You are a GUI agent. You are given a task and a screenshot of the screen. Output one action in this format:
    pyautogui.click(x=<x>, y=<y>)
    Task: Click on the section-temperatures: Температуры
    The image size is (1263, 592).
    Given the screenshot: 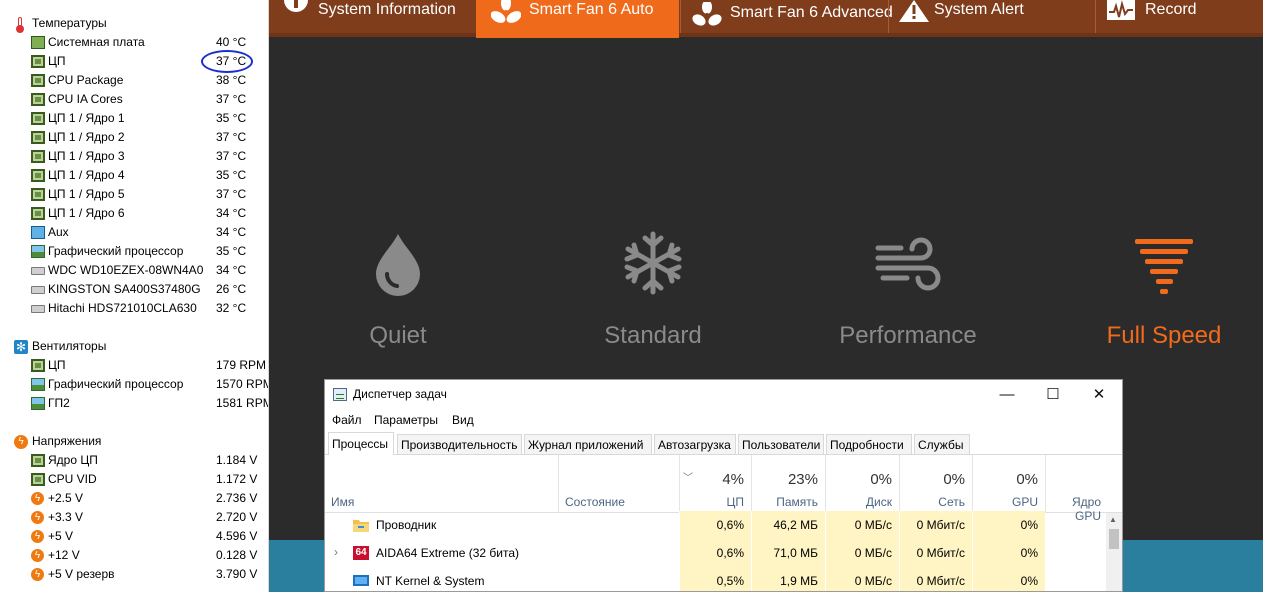 What is the action you would take?
    pyautogui.click(x=134, y=23)
    